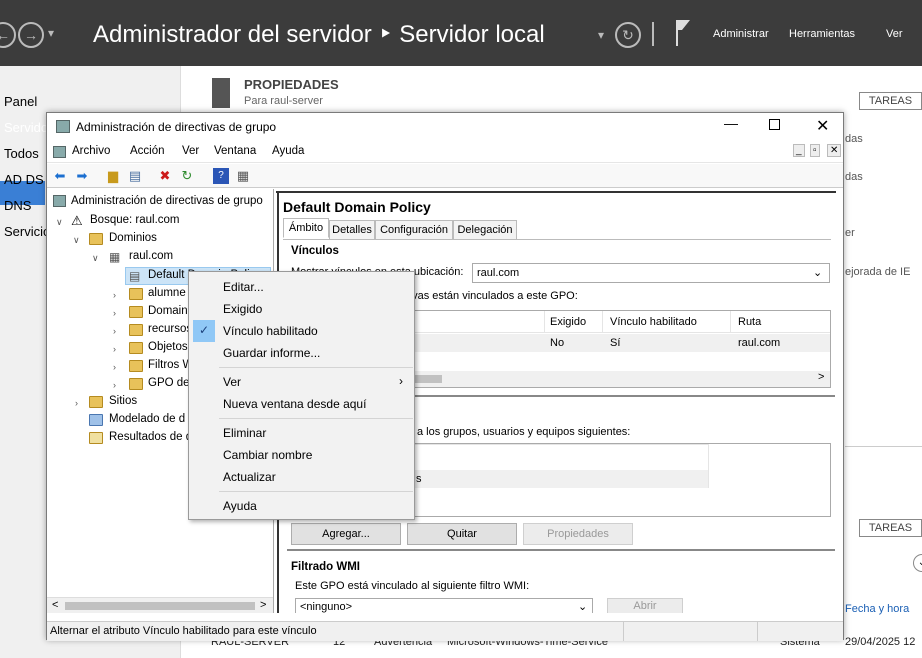 The height and width of the screenshot is (658, 922). Describe the element at coordinates (890, 101) in the screenshot. I see `tareas-button: TAREAS` at that location.